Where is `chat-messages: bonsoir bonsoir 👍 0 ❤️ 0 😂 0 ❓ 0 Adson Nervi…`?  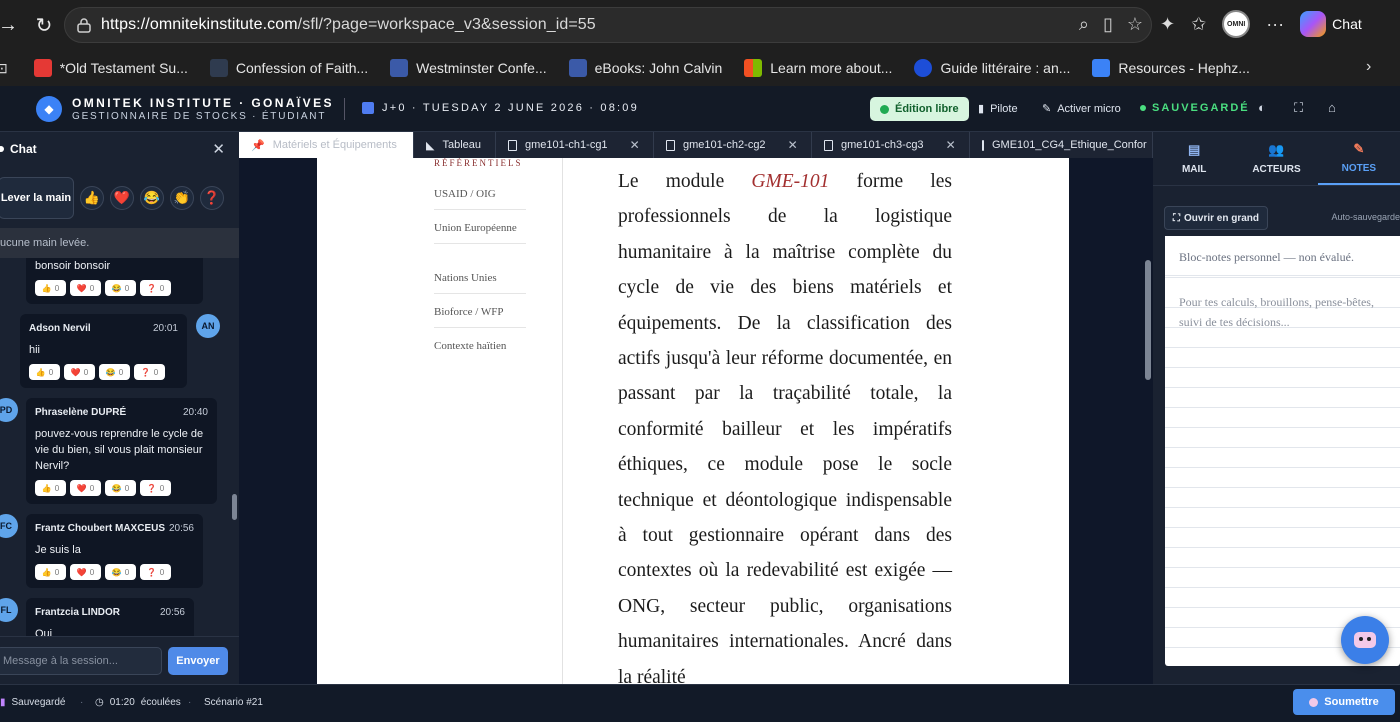
chat-messages: bonsoir bonsoir 👍 0 ❤️ 0 😂 0 ❓ 0 Adson Nervi… is located at coordinates (116, 447).